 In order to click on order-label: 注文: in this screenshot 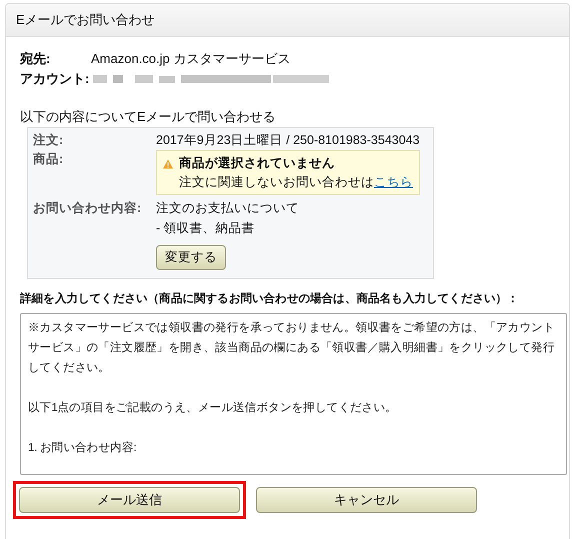, I will do `click(48, 140)`.